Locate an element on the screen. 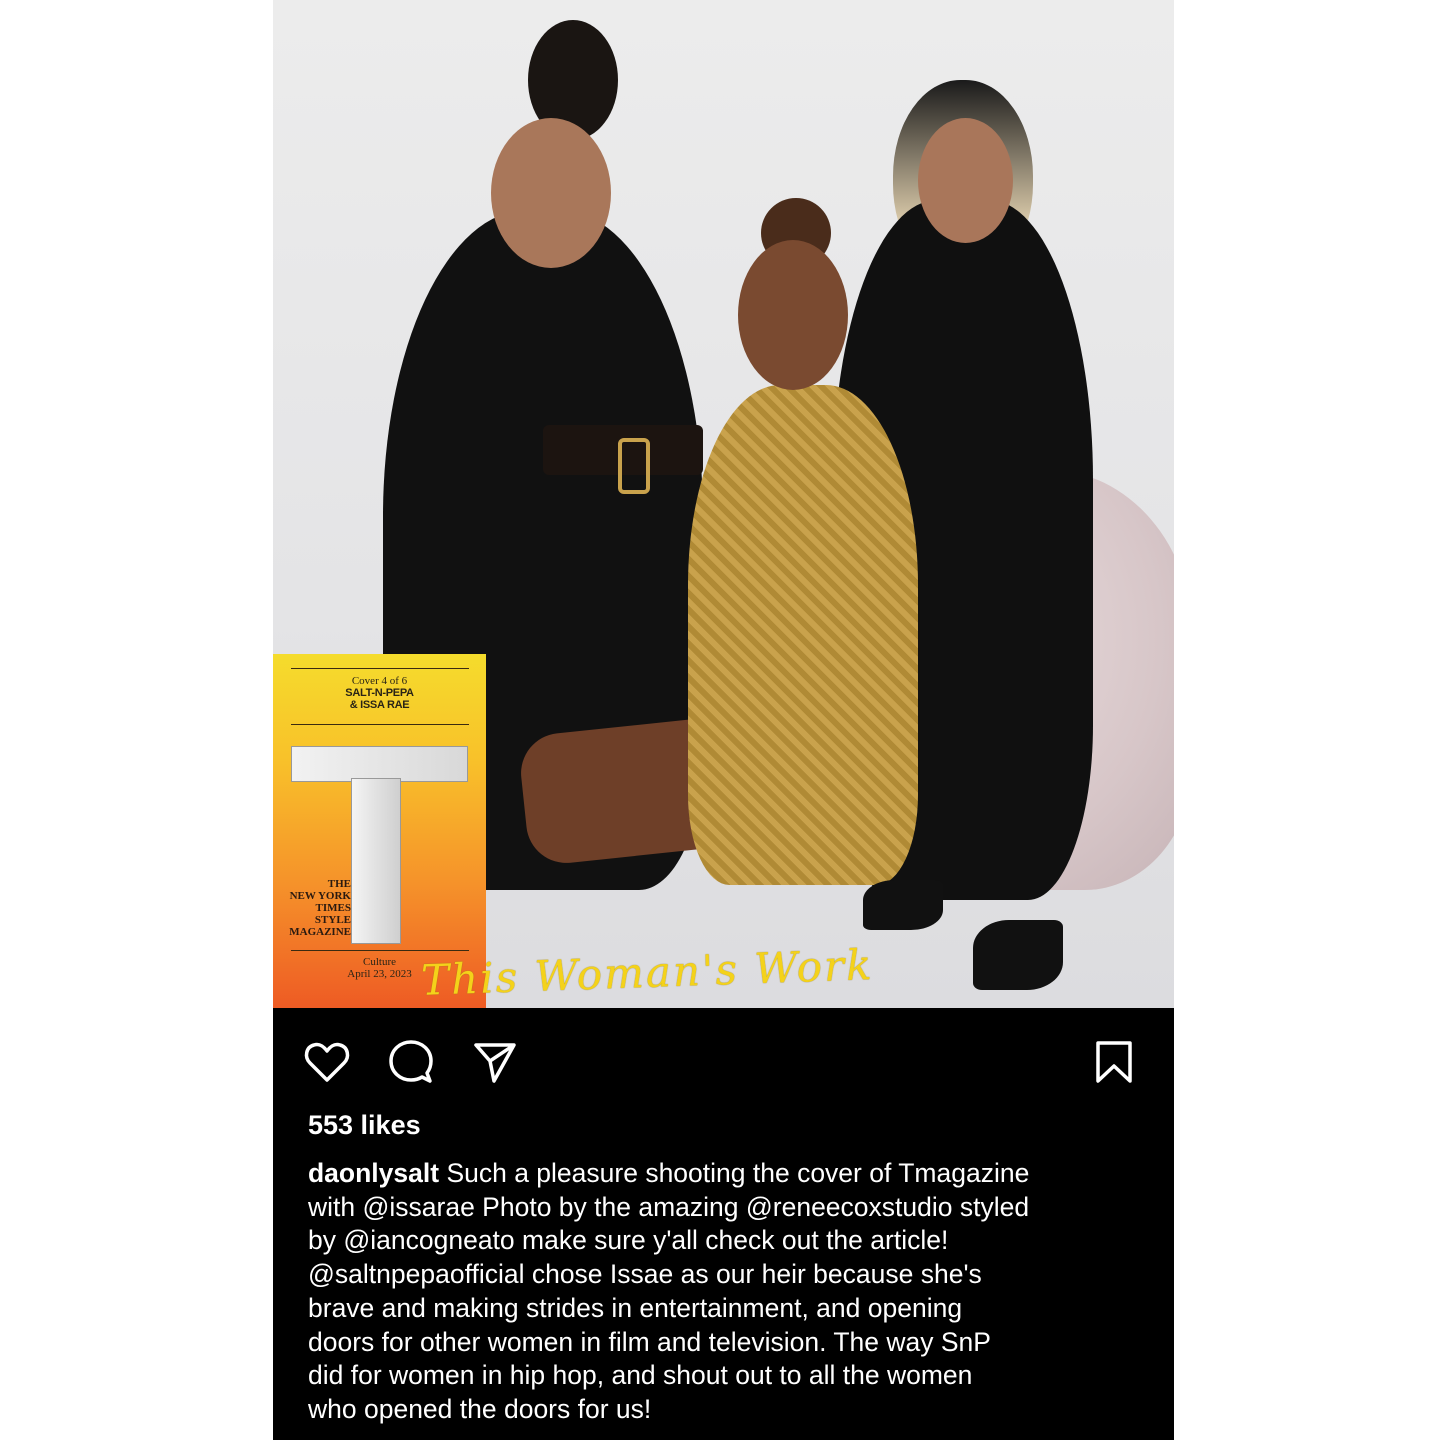  save-button is located at coordinates (1114, 1062).